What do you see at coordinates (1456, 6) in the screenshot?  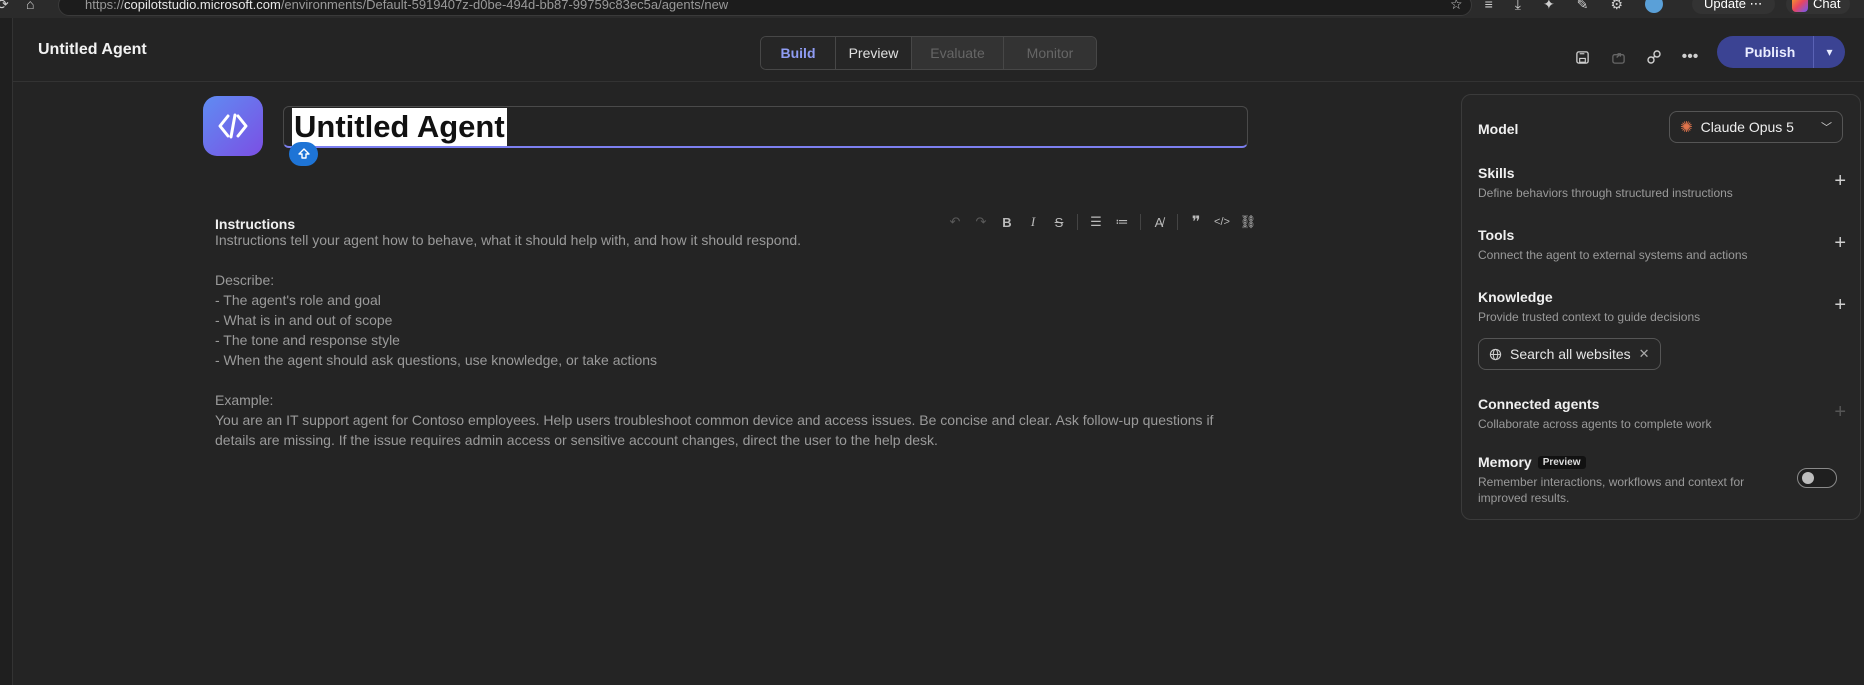 I see `star-icon: ☆` at bounding box center [1456, 6].